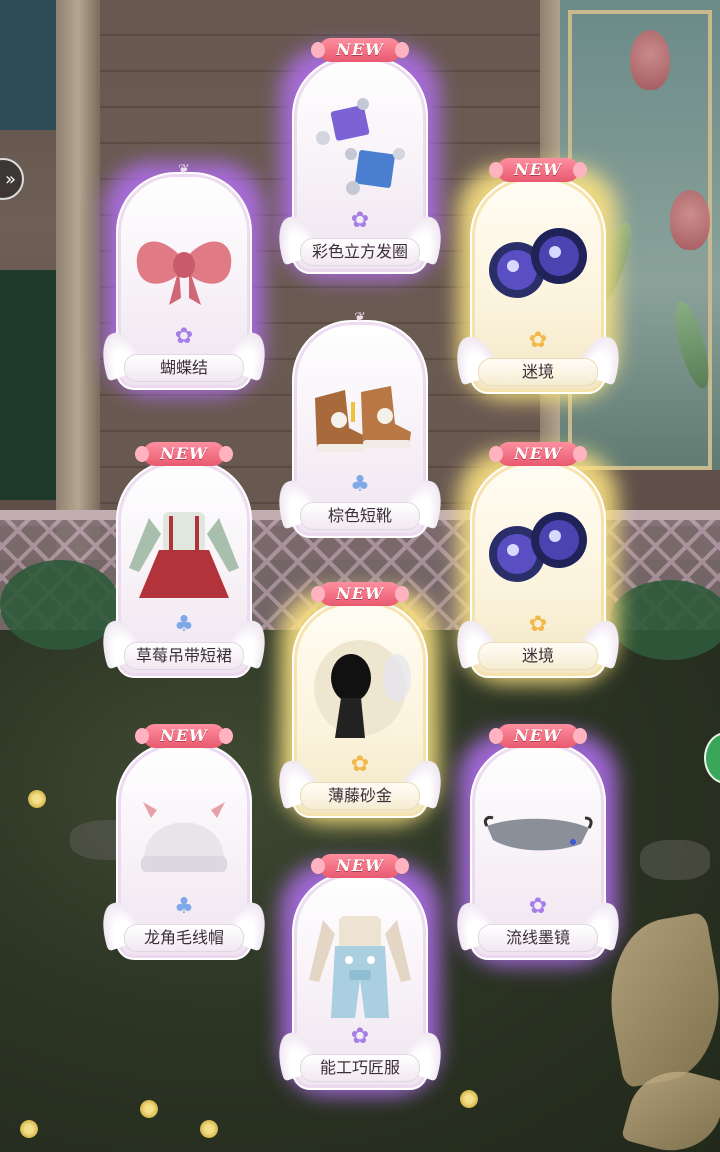  What do you see at coordinates (538, 938) in the screenshot?
I see `item-name: 流线墨镜` at bounding box center [538, 938].